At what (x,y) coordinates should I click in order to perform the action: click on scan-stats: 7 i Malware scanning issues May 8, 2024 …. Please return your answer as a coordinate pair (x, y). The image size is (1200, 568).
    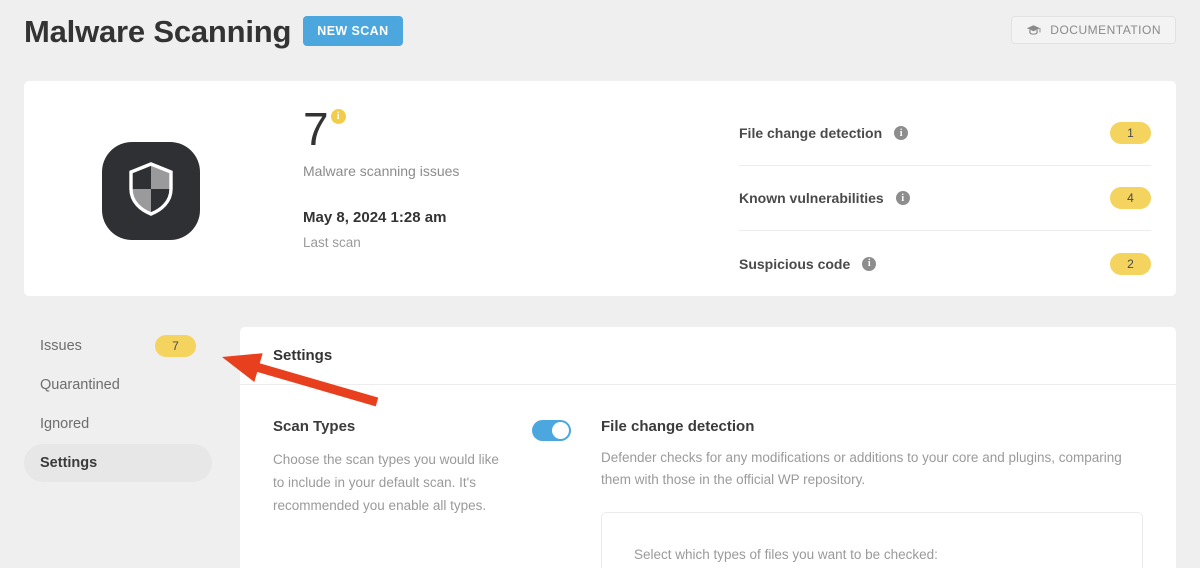
    Looking at the image, I should click on (381, 178).